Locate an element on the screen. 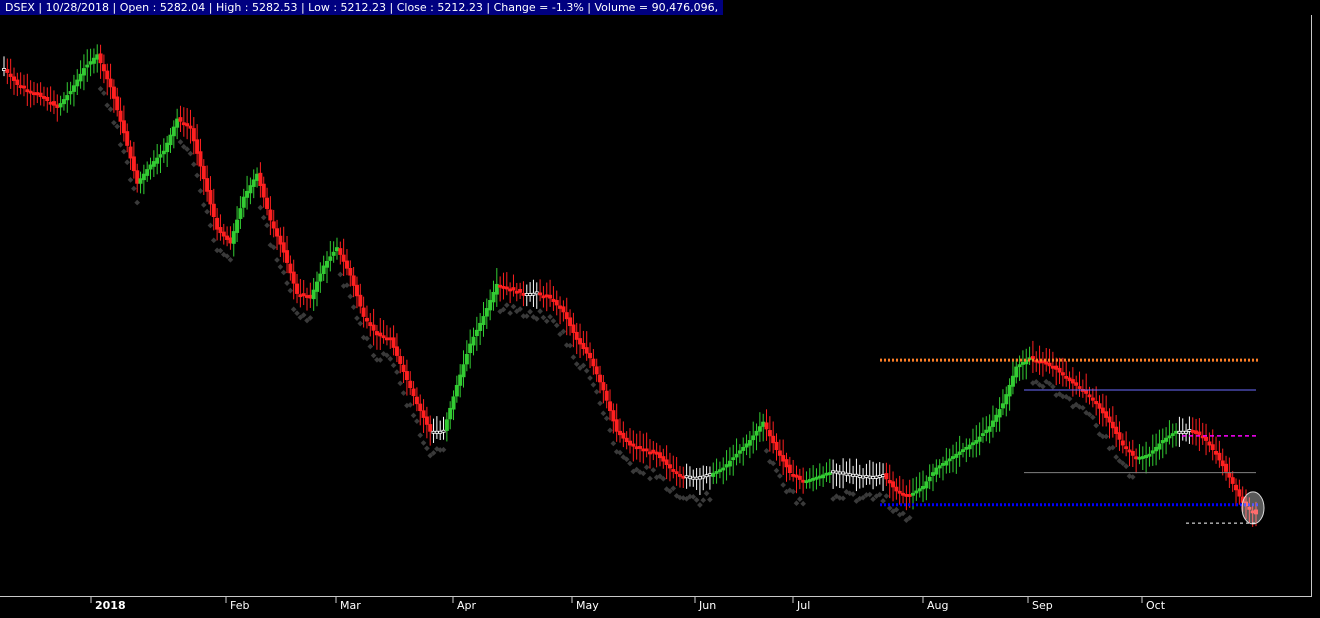 This screenshot has height=618, width=1320. x-tick-label: Oct is located at coordinates (1156, 605).